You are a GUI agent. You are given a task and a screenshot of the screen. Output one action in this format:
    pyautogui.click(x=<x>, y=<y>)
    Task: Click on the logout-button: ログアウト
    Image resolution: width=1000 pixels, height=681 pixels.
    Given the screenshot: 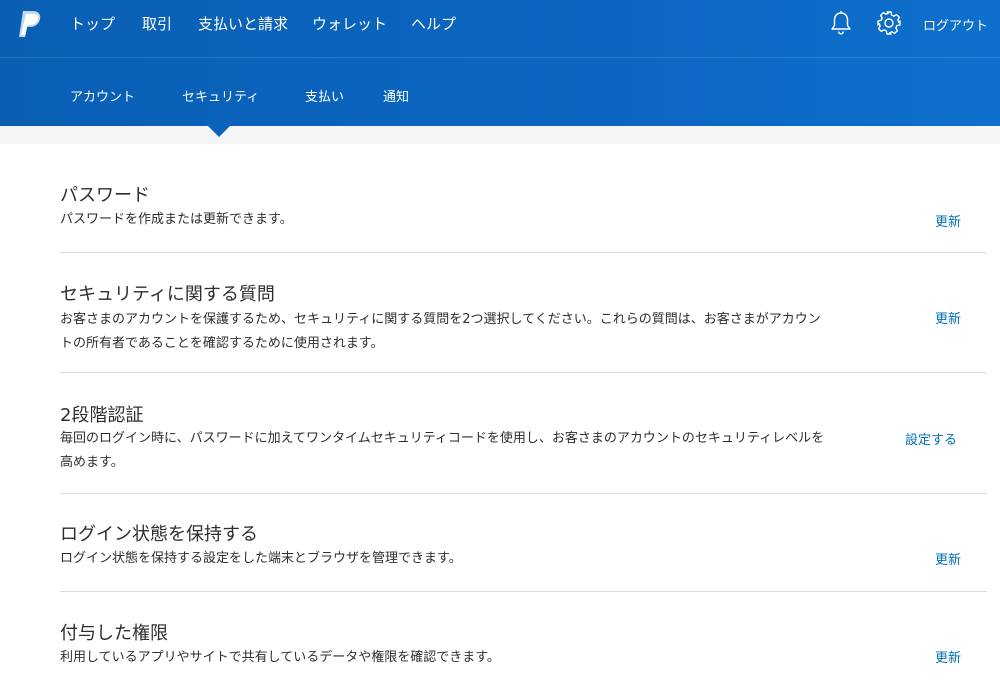 What is the action you would take?
    pyautogui.click(x=955, y=24)
    